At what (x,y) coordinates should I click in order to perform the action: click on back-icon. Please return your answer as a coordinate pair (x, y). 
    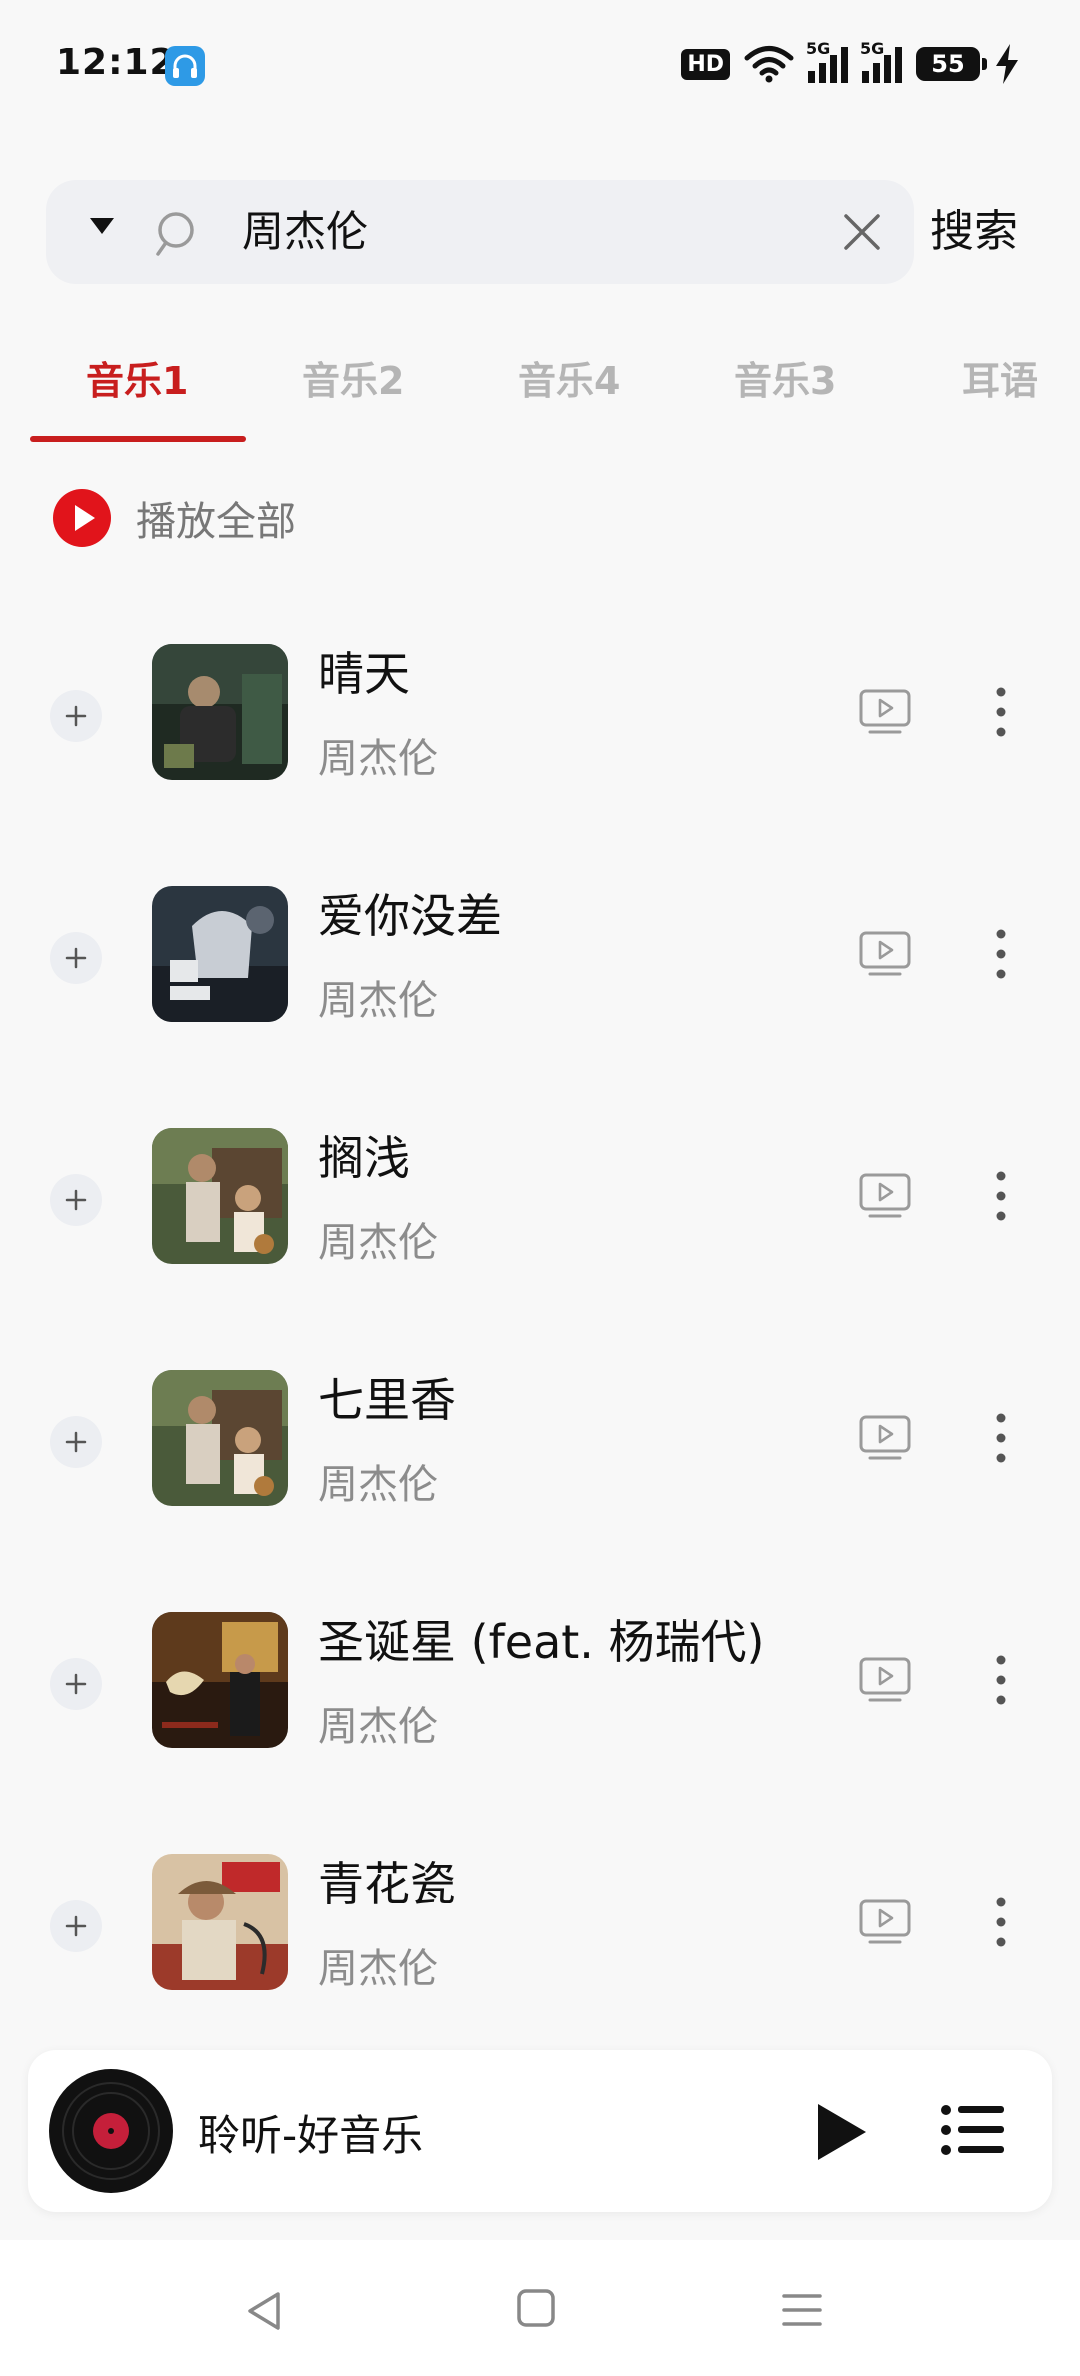
    Looking at the image, I should click on (265, 2311).